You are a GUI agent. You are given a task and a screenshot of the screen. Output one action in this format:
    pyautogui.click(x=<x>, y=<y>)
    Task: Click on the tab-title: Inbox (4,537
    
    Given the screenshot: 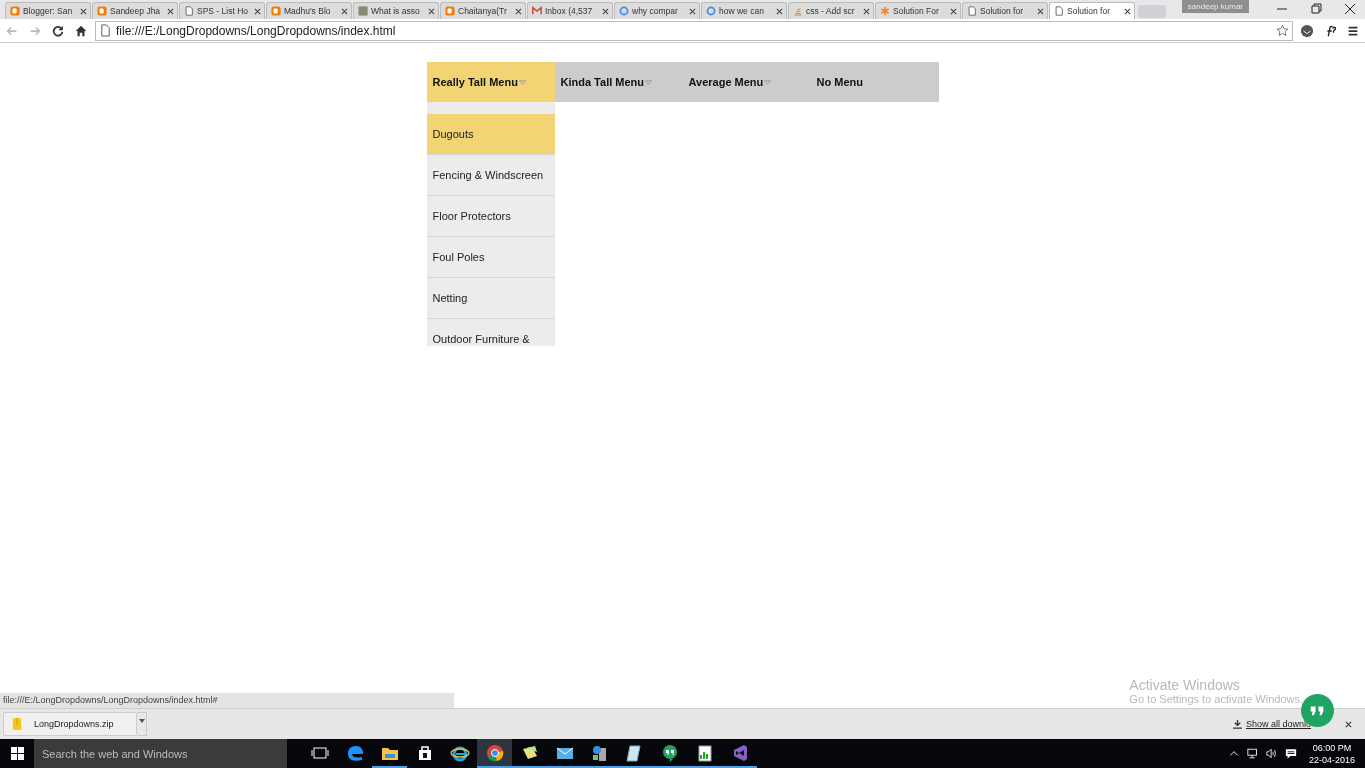 What is the action you would take?
    pyautogui.click(x=569, y=11)
    